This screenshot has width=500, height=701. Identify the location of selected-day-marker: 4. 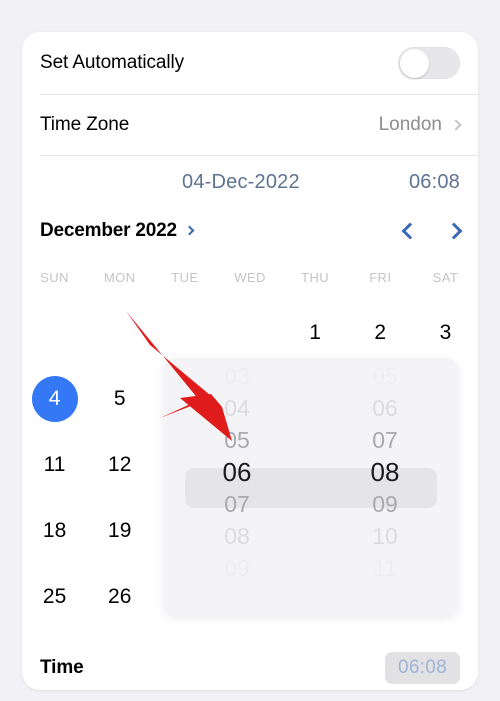
(54, 399).